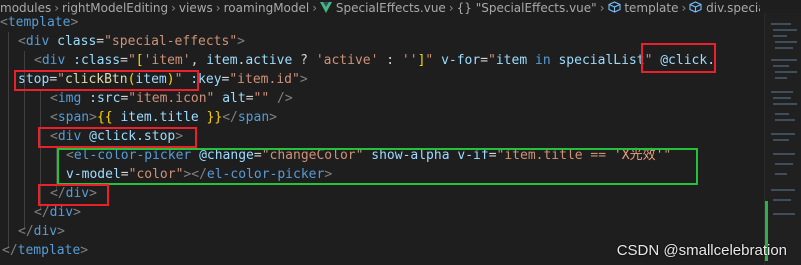  I want to click on highlight-box-div-close, so click(73, 195).